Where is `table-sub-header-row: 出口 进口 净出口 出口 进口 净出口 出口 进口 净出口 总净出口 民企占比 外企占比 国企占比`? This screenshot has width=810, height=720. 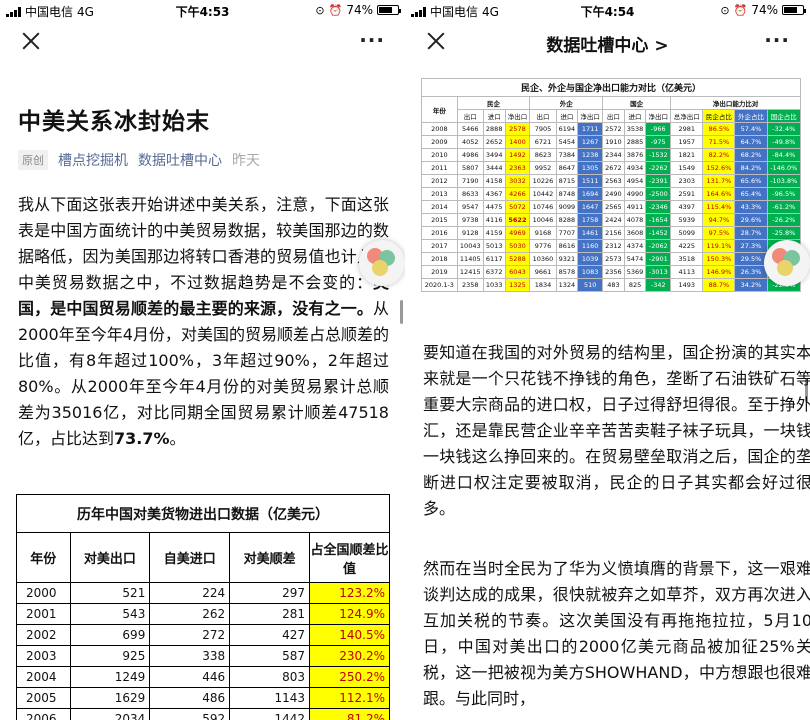
table-sub-header-row: 出口 进口 净出口 出口 进口 净出口 出口 进口 净出口 总净出口 民企占比 外企占比 国企占比 is located at coordinates (612, 116).